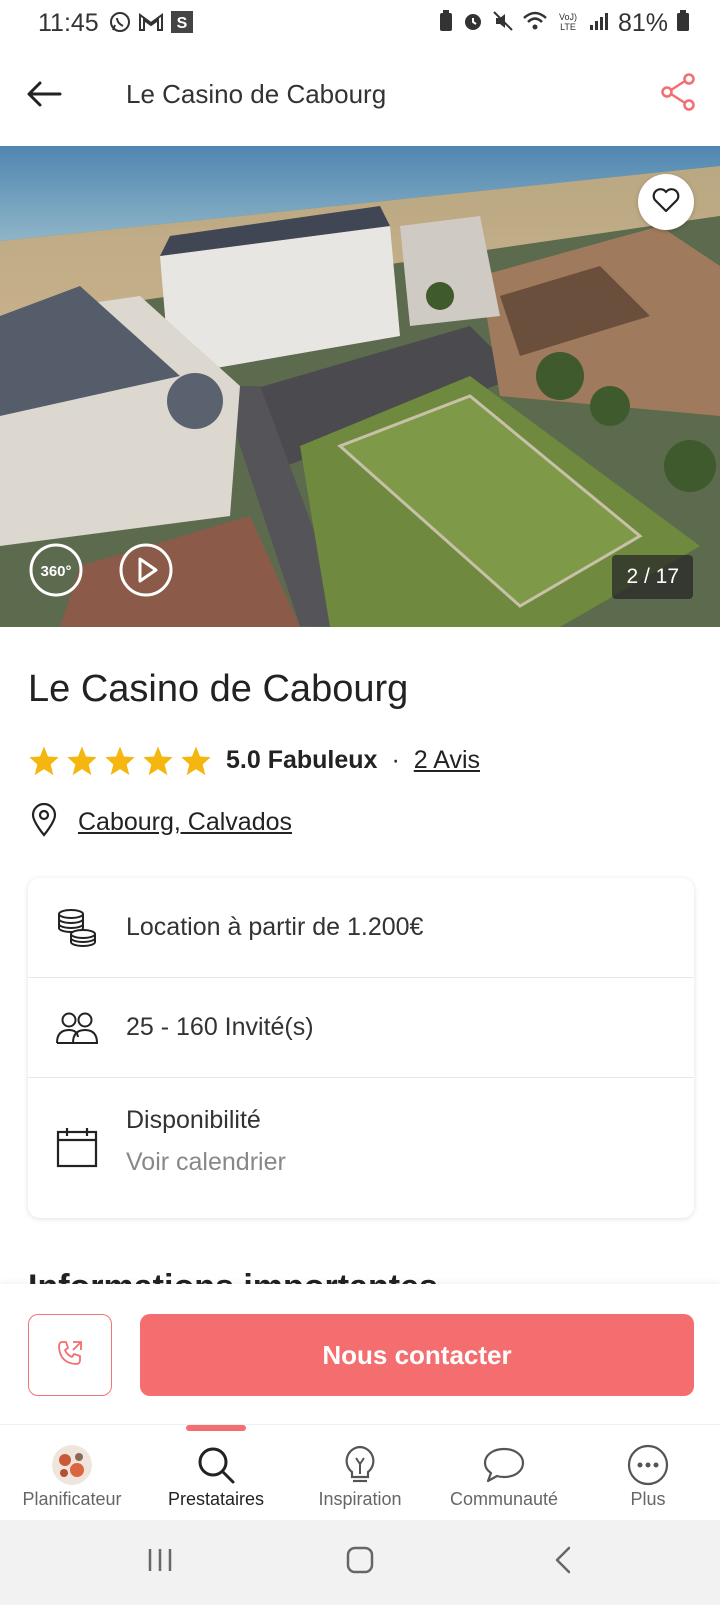 The width and height of the screenshot is (720, 1605). What do you see at coordinates (302, 759) in the screenshot?
I see `rating-text: 5.0 Fabuleux` at bounding box center [302, 759].